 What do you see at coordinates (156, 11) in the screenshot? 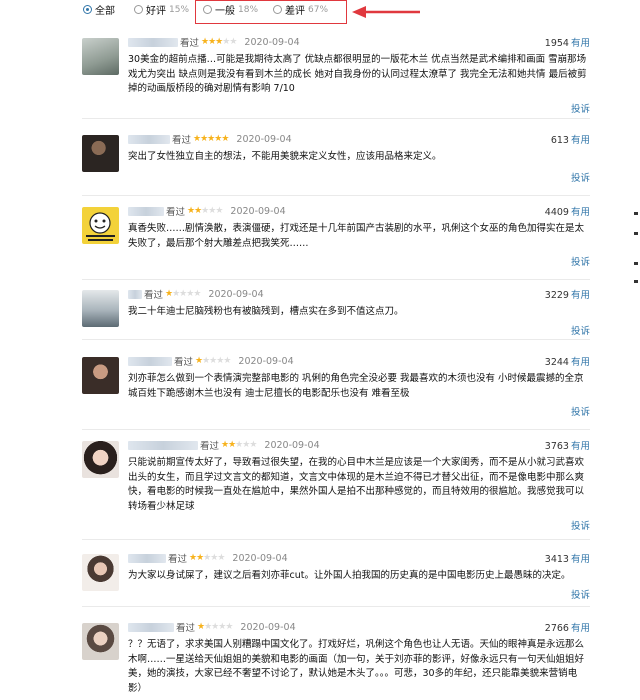
I see `filter-label: 好评` at bounding box center [156, 11].